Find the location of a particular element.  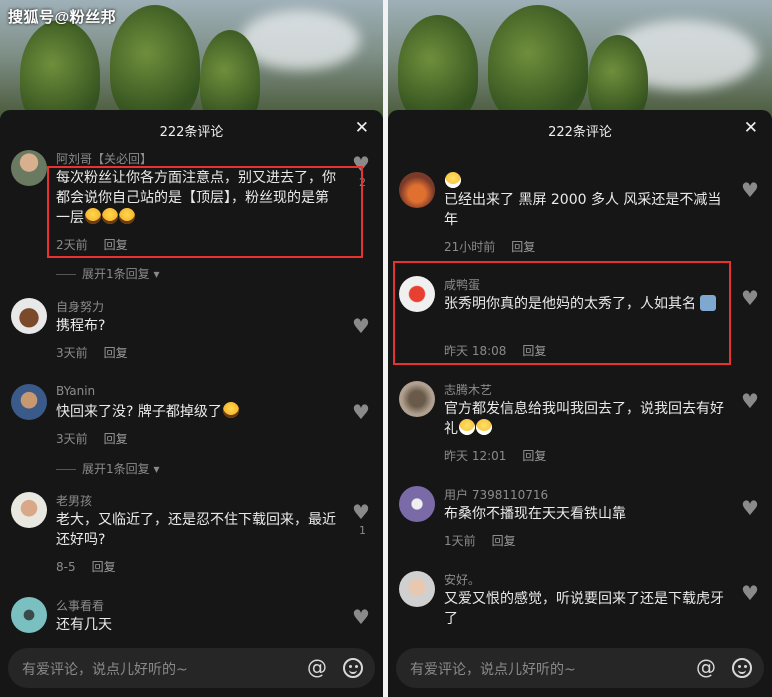

comment-text: 携程布? is located at coordinates (81, 326).